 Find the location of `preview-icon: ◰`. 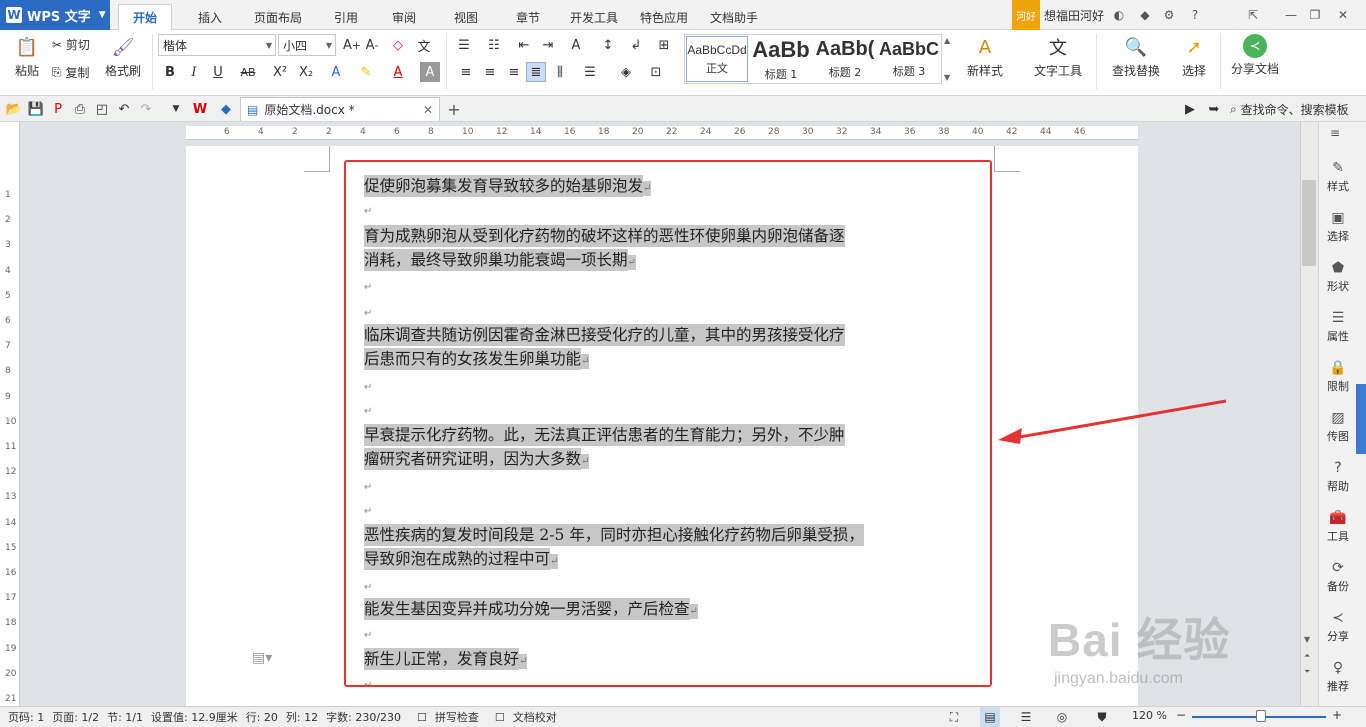

preview-icon: ◰ is located at coordinates (102, 109).